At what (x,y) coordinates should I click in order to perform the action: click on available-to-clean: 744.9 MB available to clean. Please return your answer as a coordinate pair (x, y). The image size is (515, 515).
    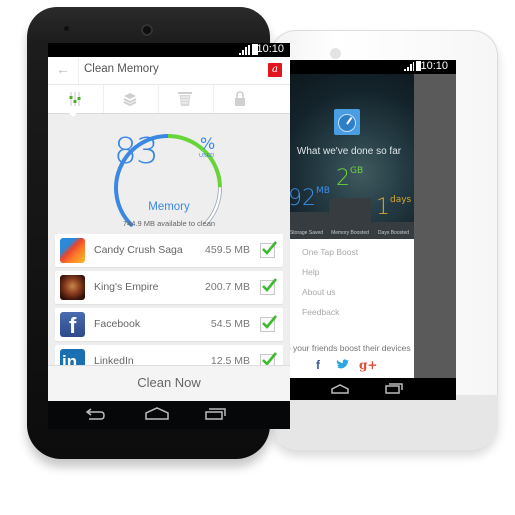
    Looking at the image, I should click on (169, 223).